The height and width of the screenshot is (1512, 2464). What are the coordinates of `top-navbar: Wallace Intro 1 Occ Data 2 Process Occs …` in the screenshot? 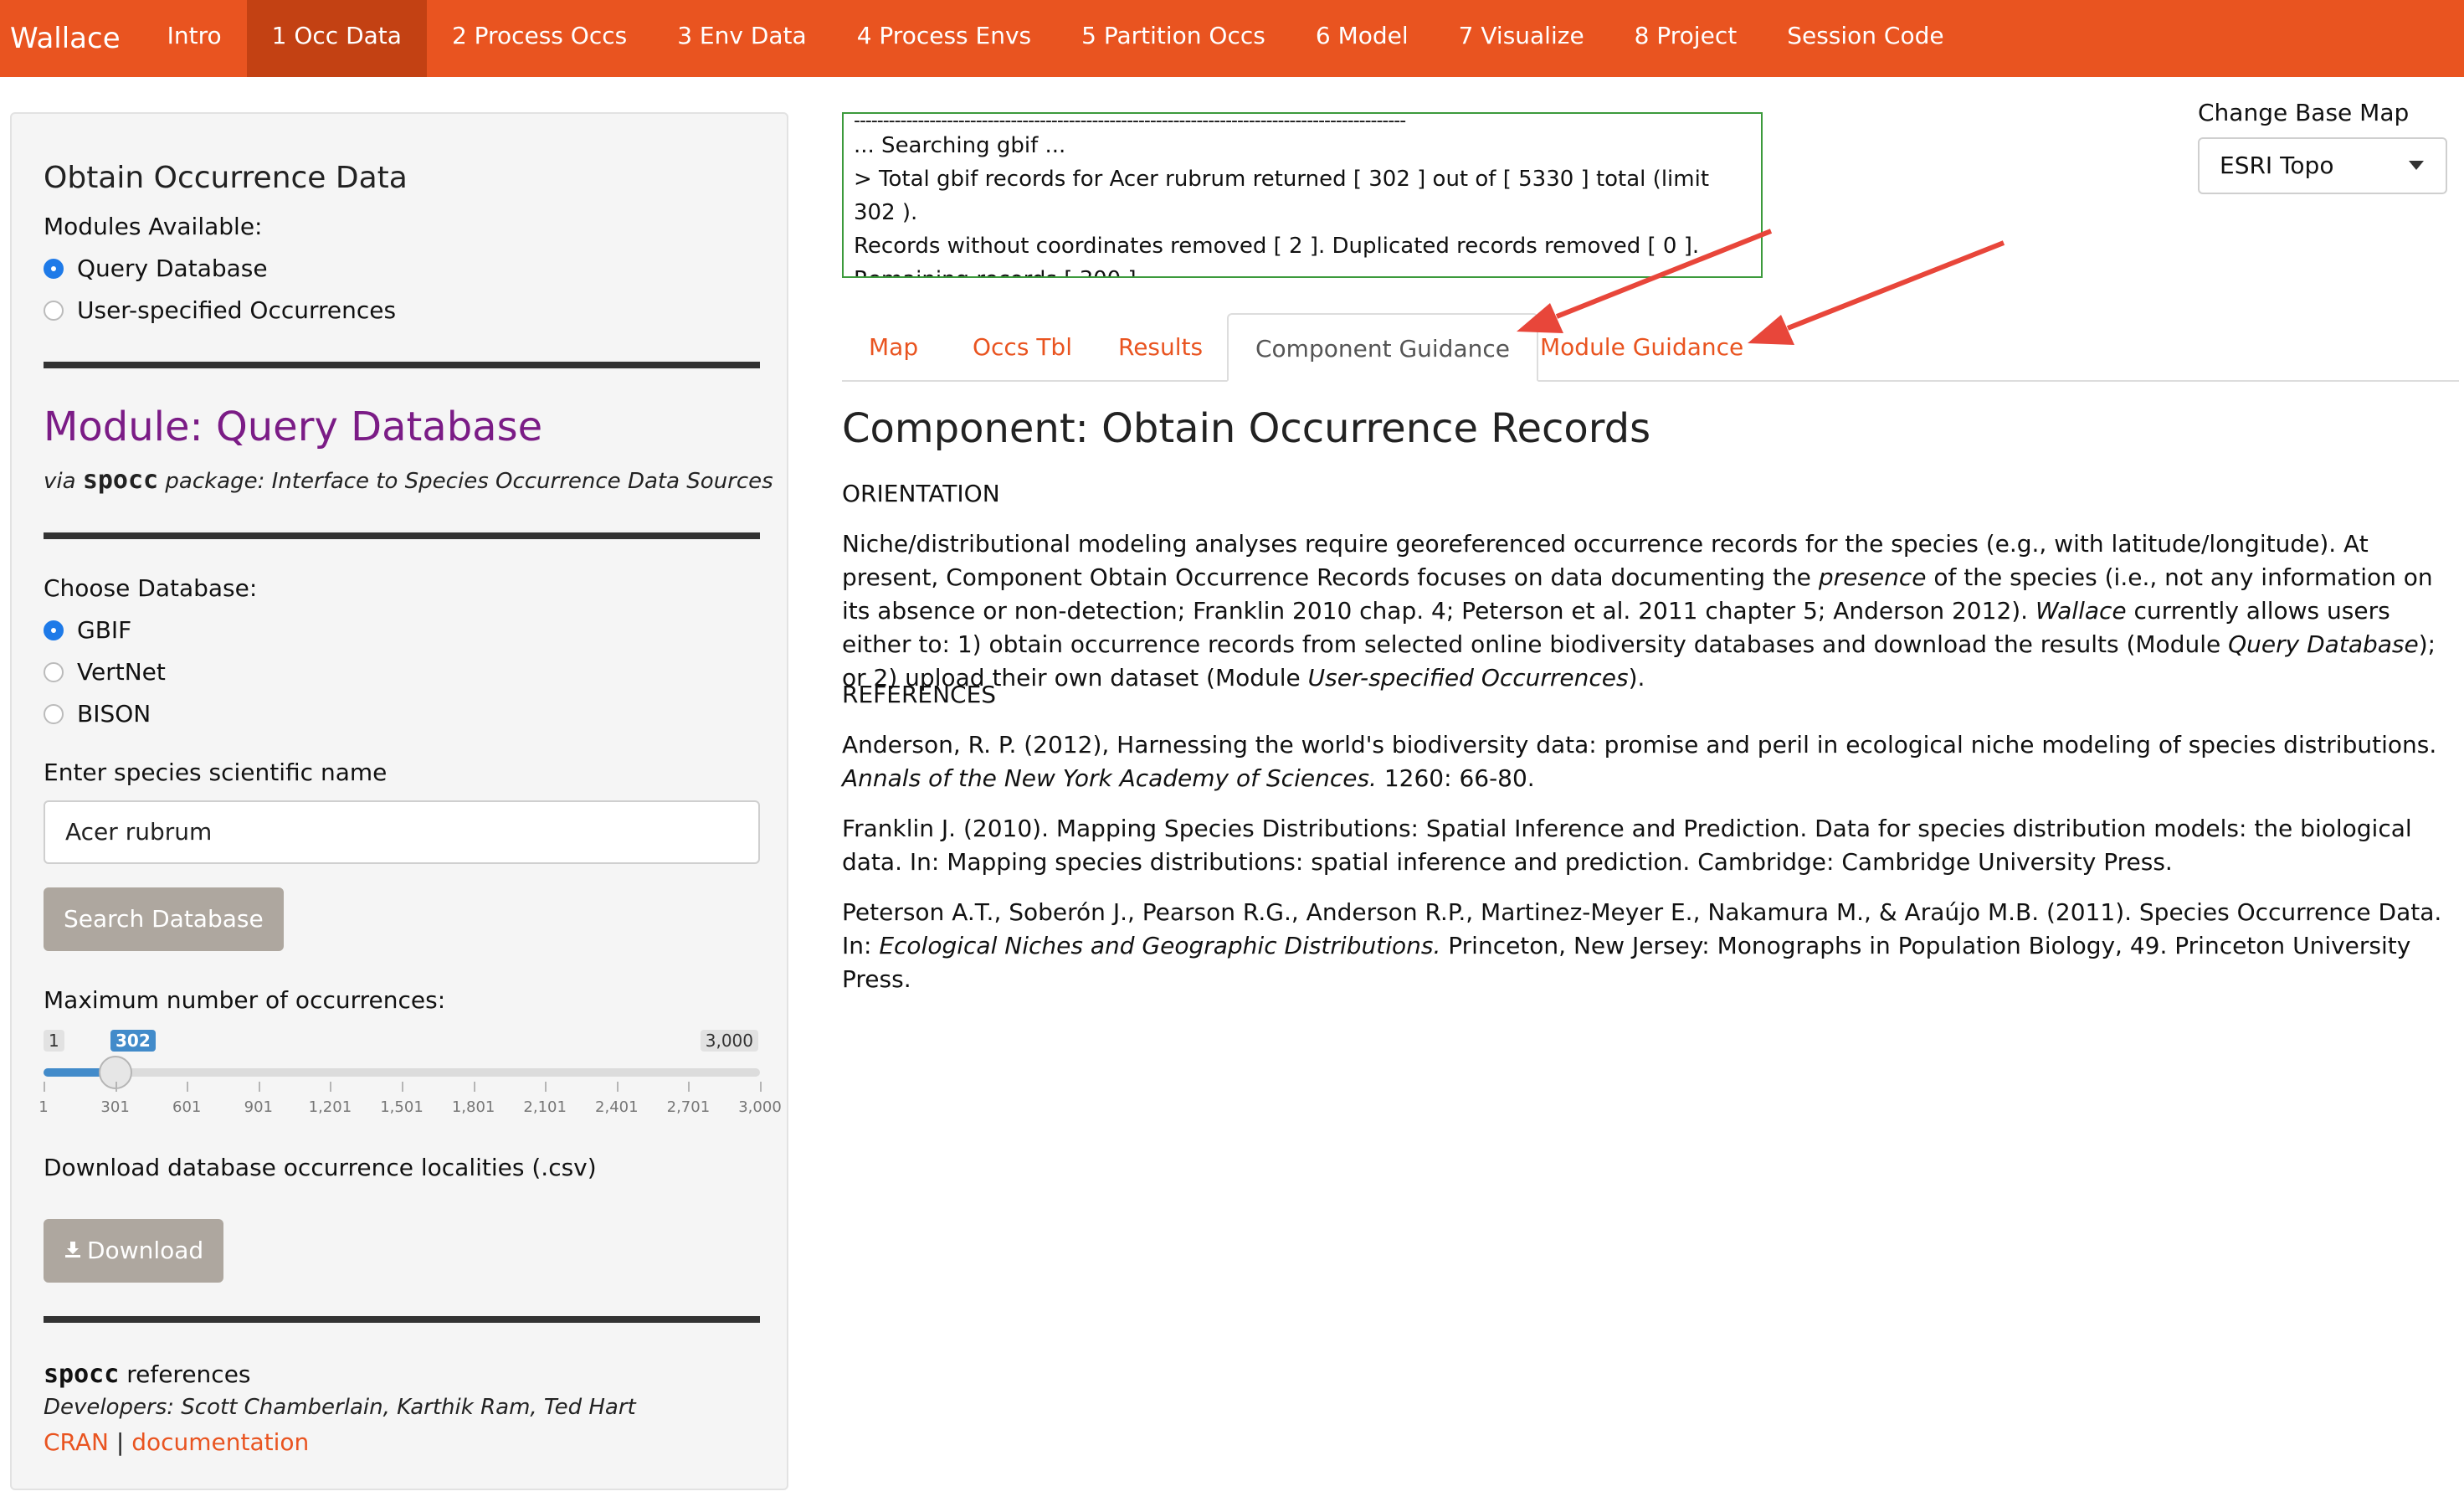 It's located at (1232, 38).